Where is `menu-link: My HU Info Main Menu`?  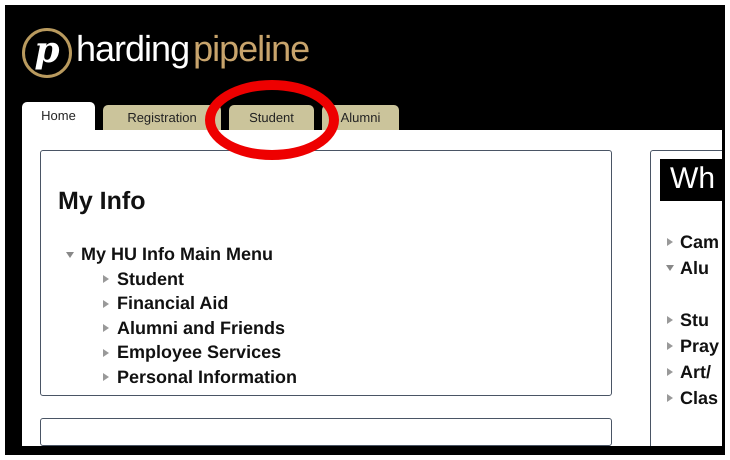 menu-link: My HU Info Main Menu is located at coordinates (177, 254).